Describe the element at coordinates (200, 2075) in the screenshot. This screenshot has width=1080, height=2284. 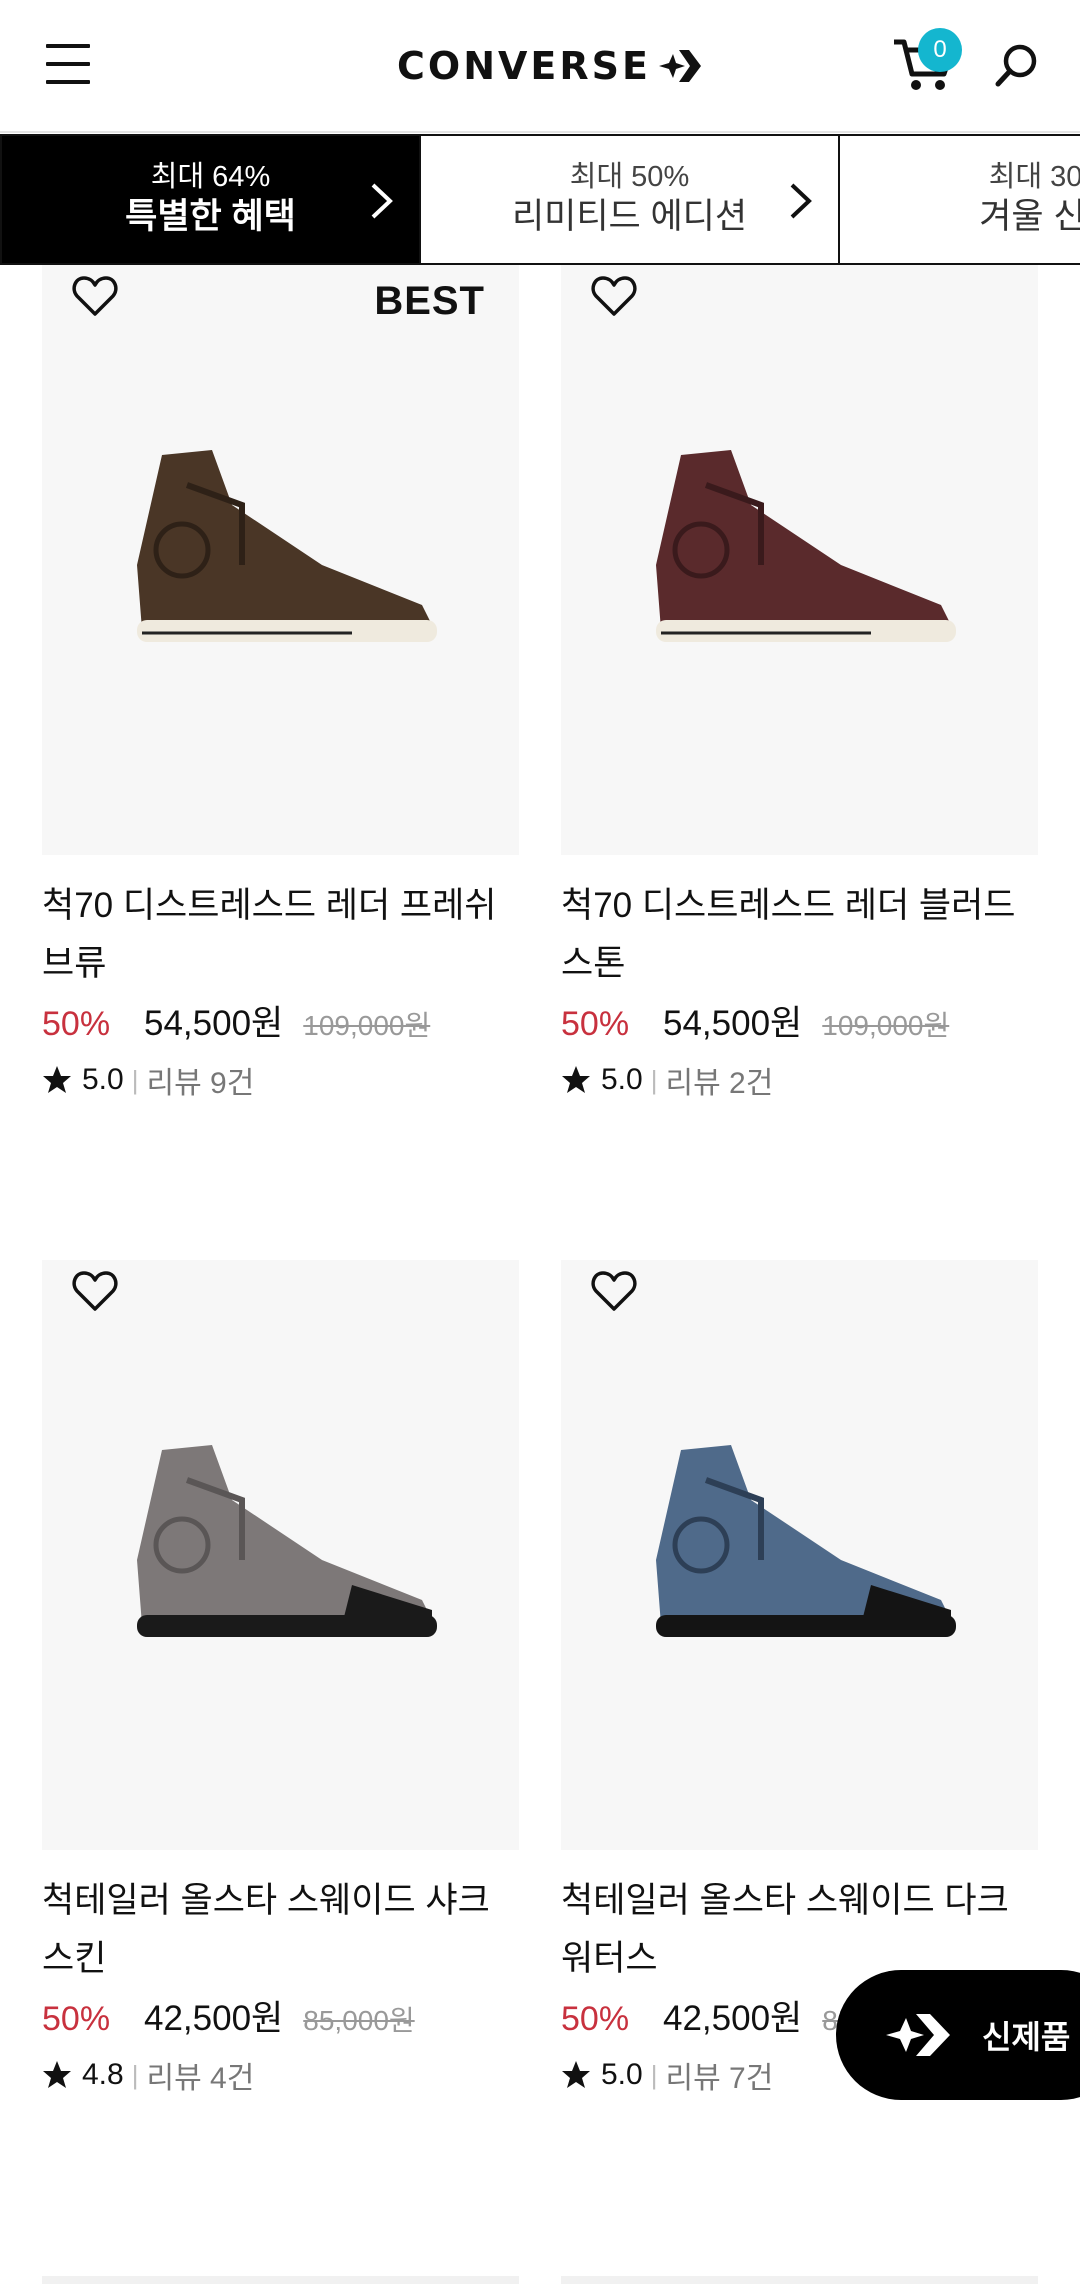
I see `review-count: 리뷰 4건` at that location.